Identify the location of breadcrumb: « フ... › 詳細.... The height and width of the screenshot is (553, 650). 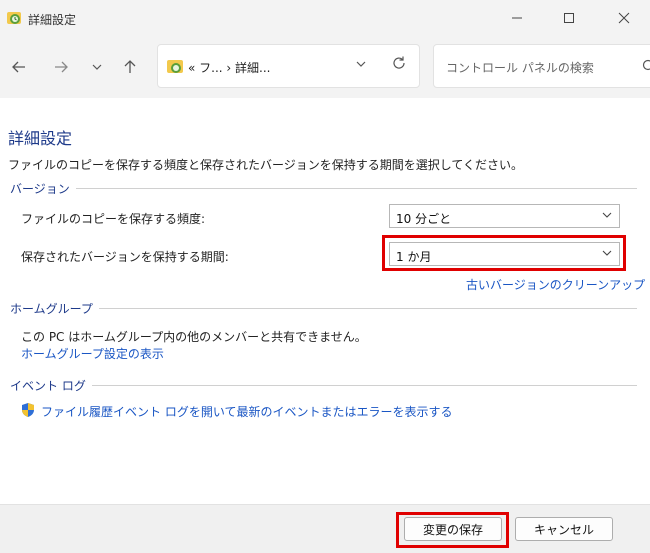
(229, 67).